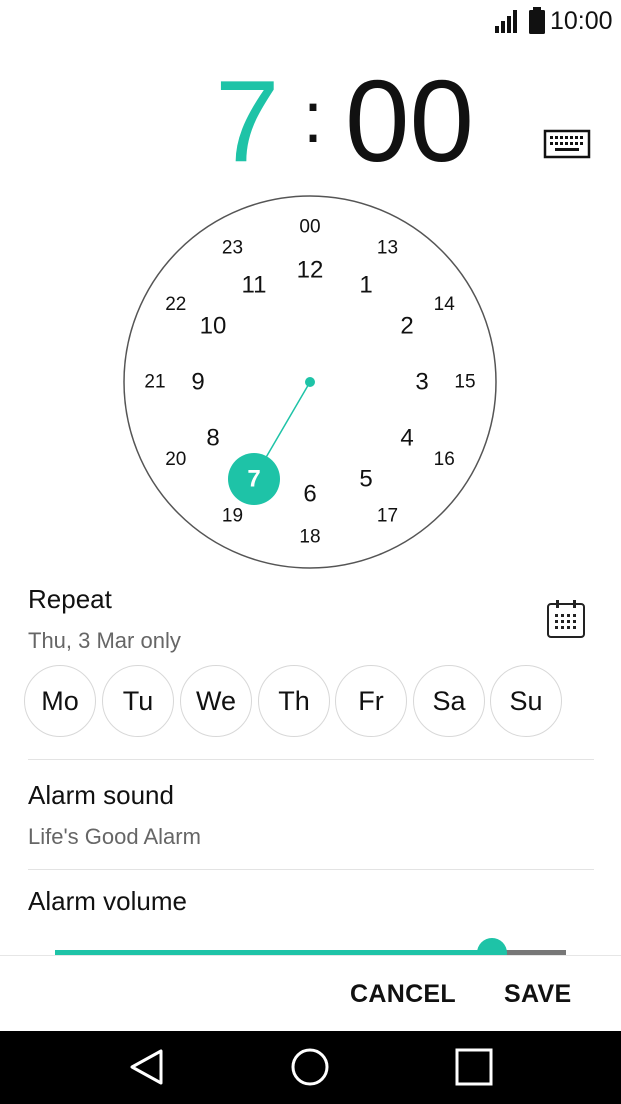 The height and width of the screenshot is (1104, 621). I want to click on inner-hour-12: 12, so click(310, 270).